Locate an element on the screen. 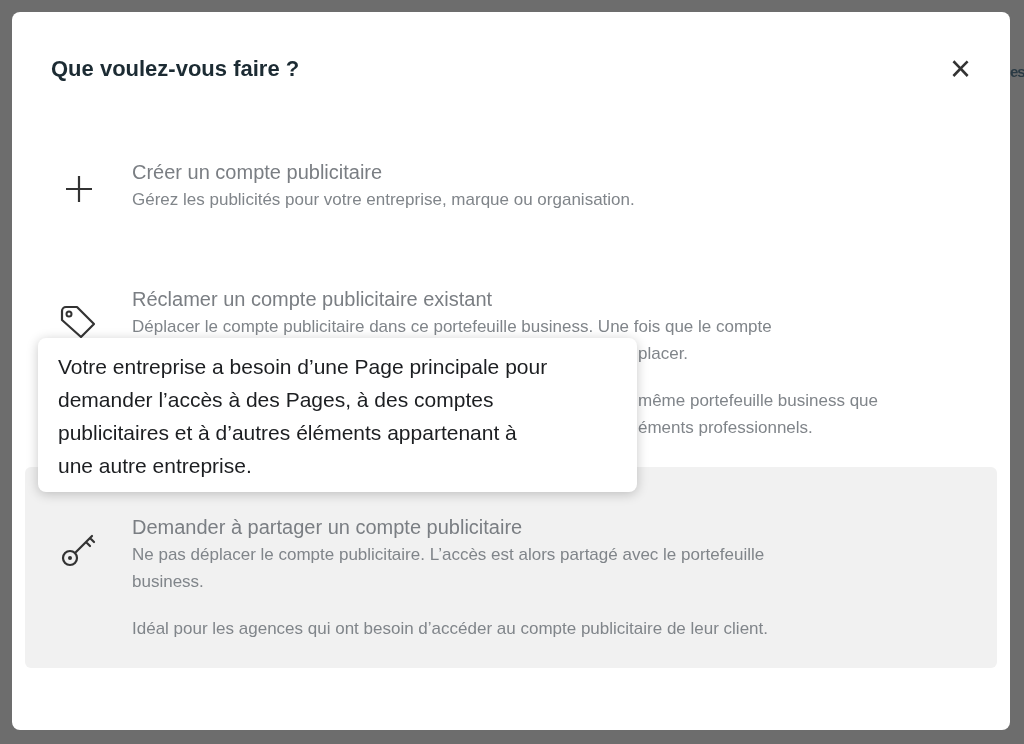 This screenshot has height=744, width=1024. option-description: Ne pas déplacer le compte publicitaire. L’accès est alors partagé avec le portefeuille is located at coordinates (448, 555).